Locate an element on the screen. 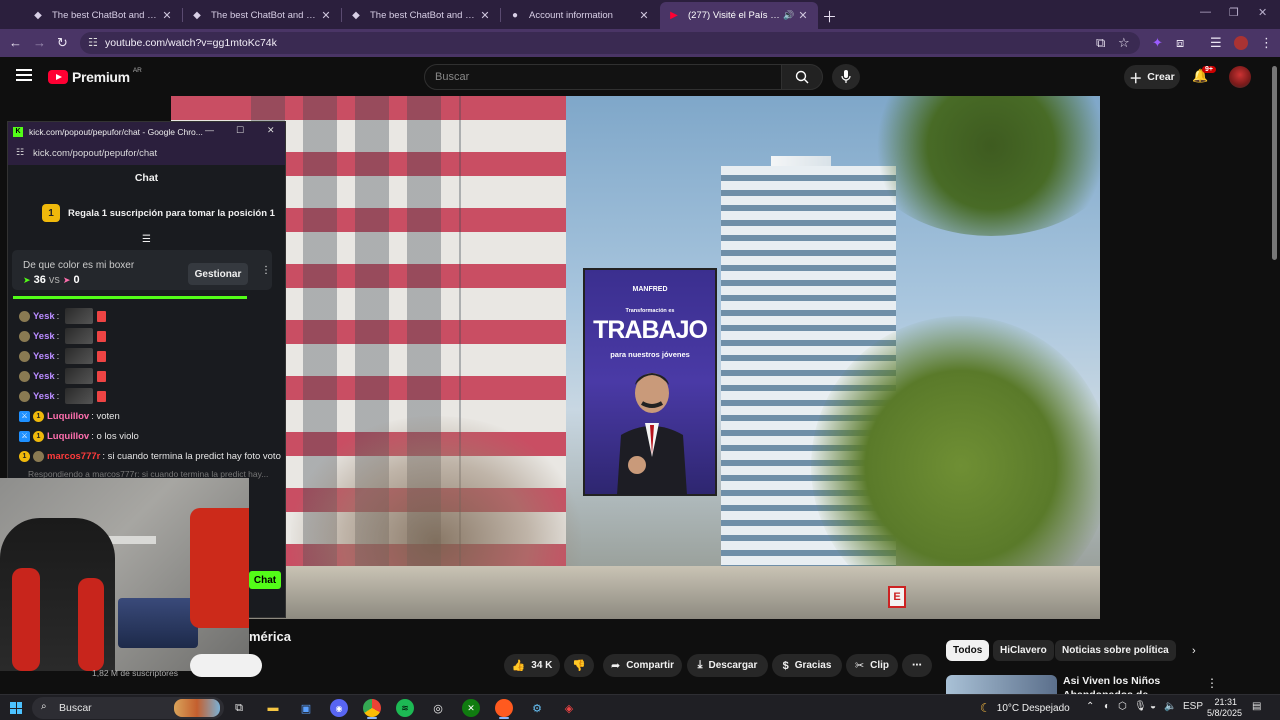 Image resolution: width=1280 pixels, height=720 pixels. tray-chevron-icon: ⌃ is located at coordinates (1090, 706).